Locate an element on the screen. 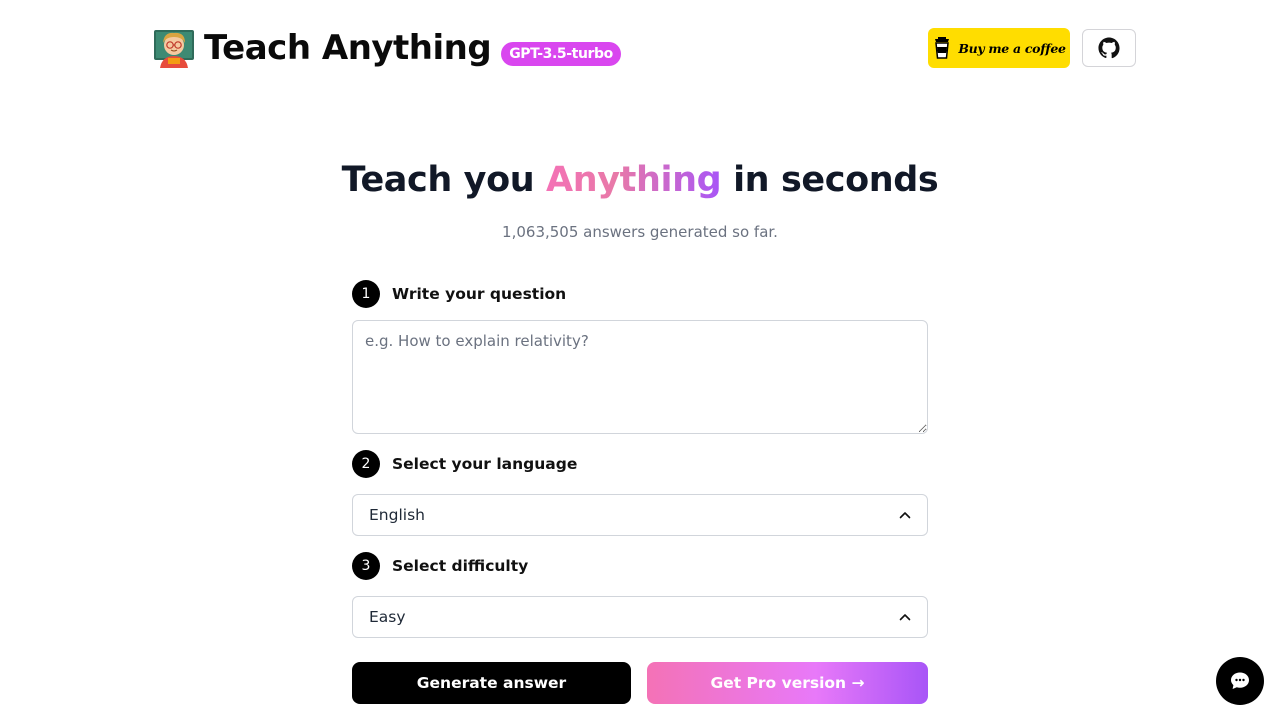 The height and width of the screenshot is (720, 1280). step-1-number: 1 is located at coordinates (366, 294).